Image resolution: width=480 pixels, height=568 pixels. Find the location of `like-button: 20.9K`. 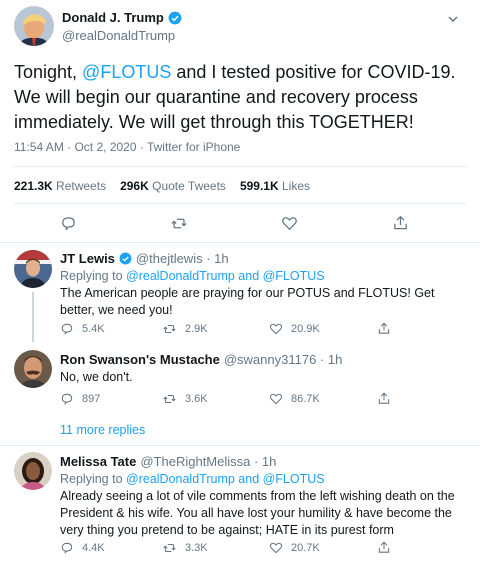

like-button: 20.9K is located at coordinates (294, 329).